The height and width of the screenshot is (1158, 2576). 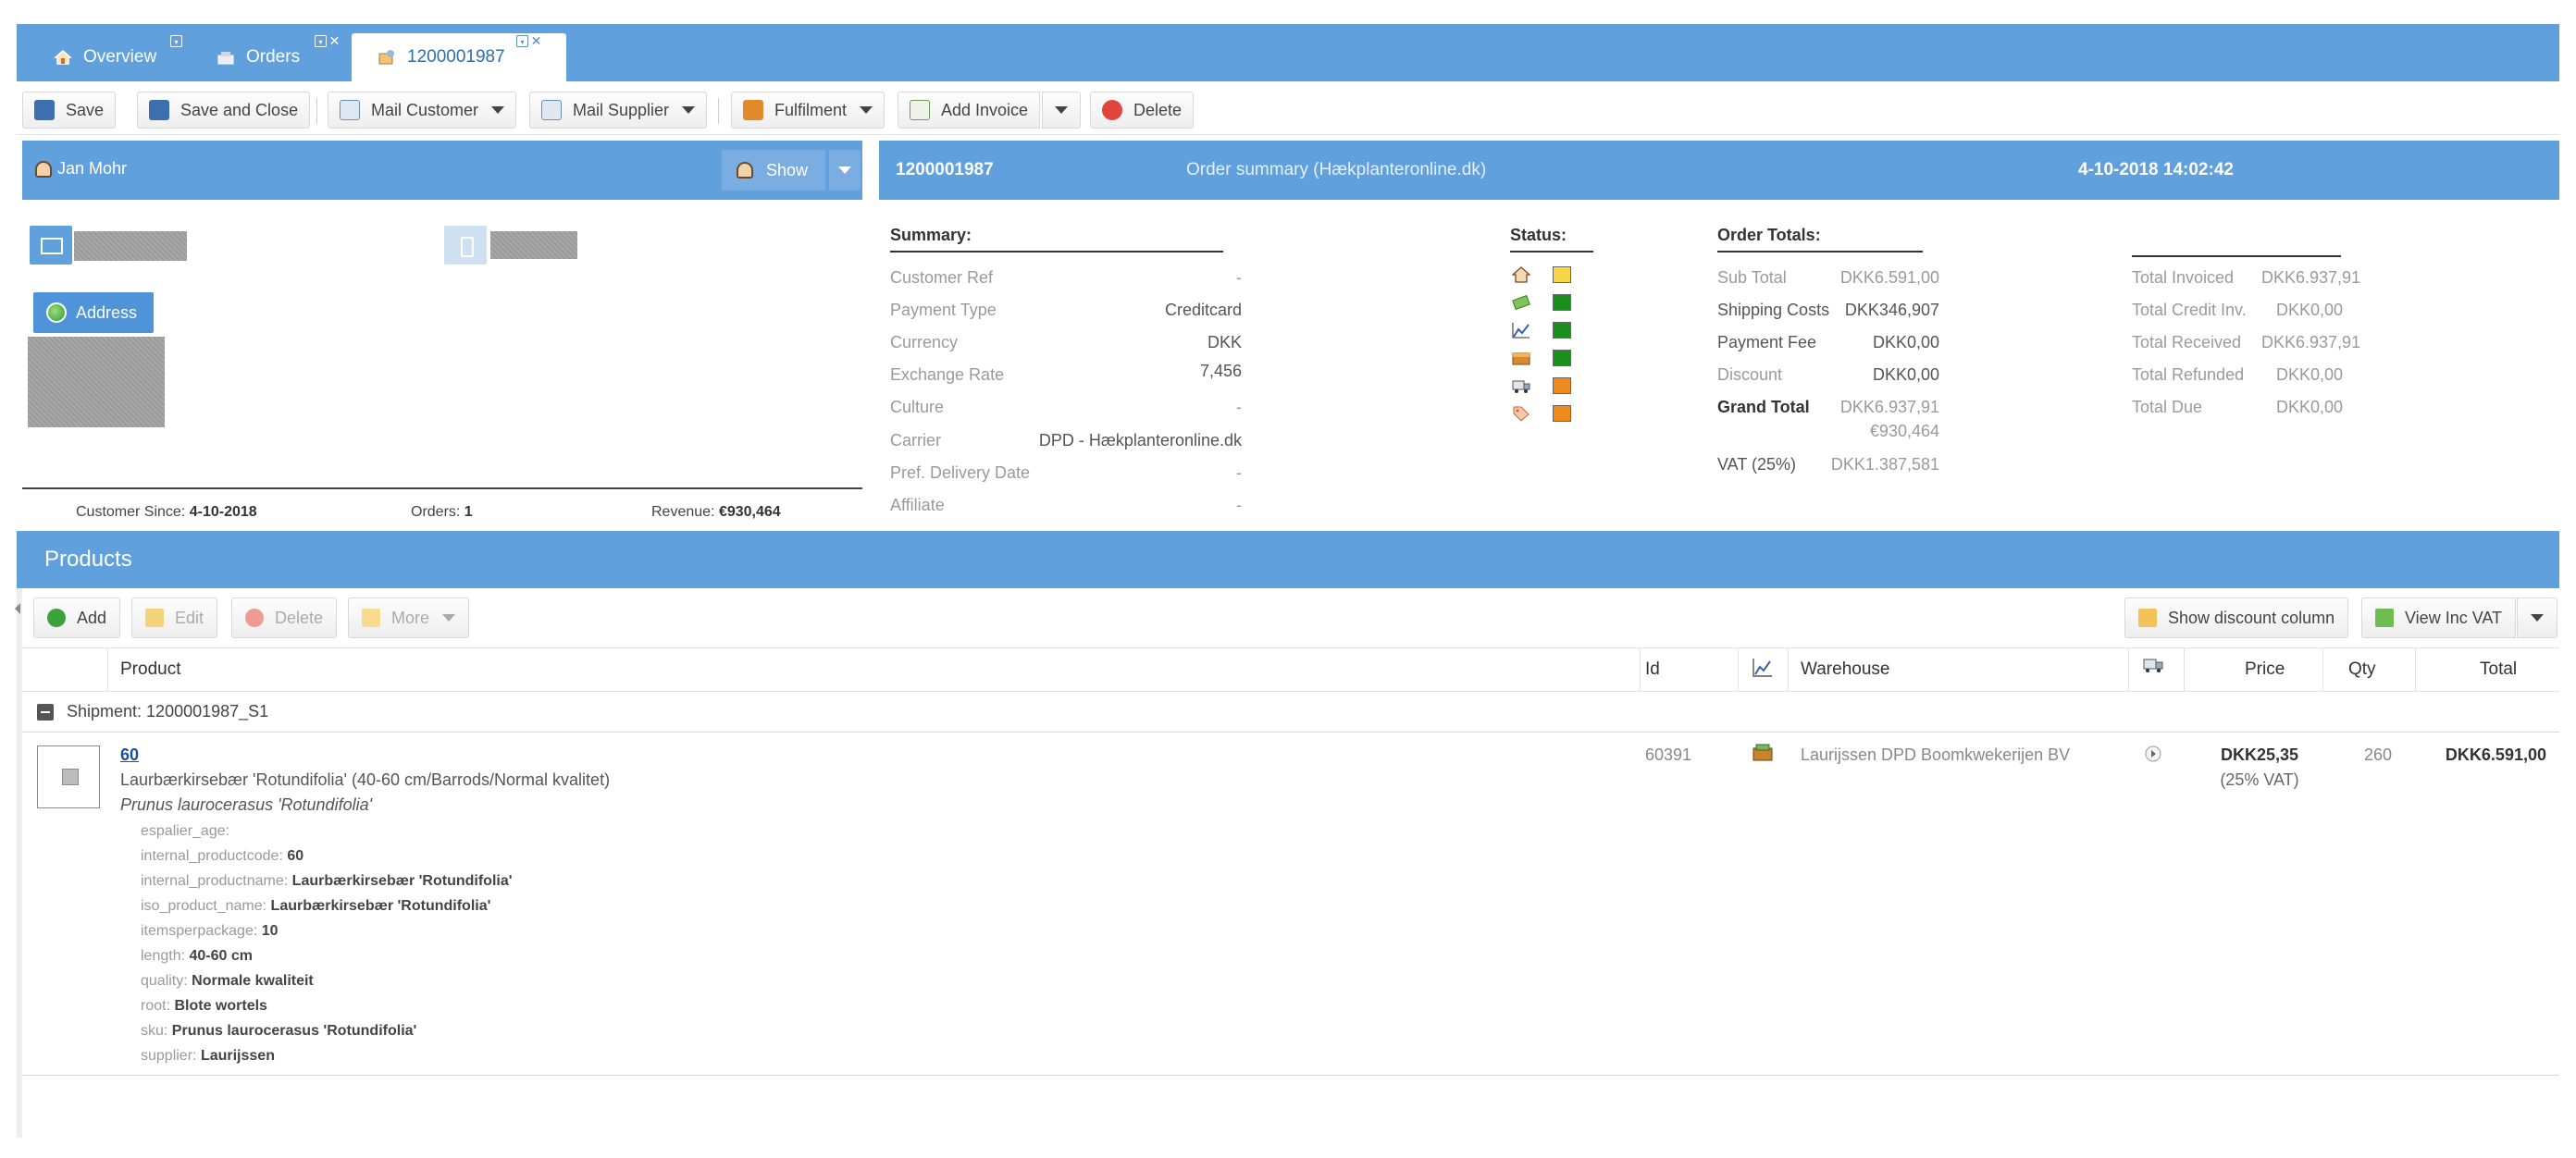 I want to click on add-invoice-button: Add Invoice, so click(x=970, y=110).